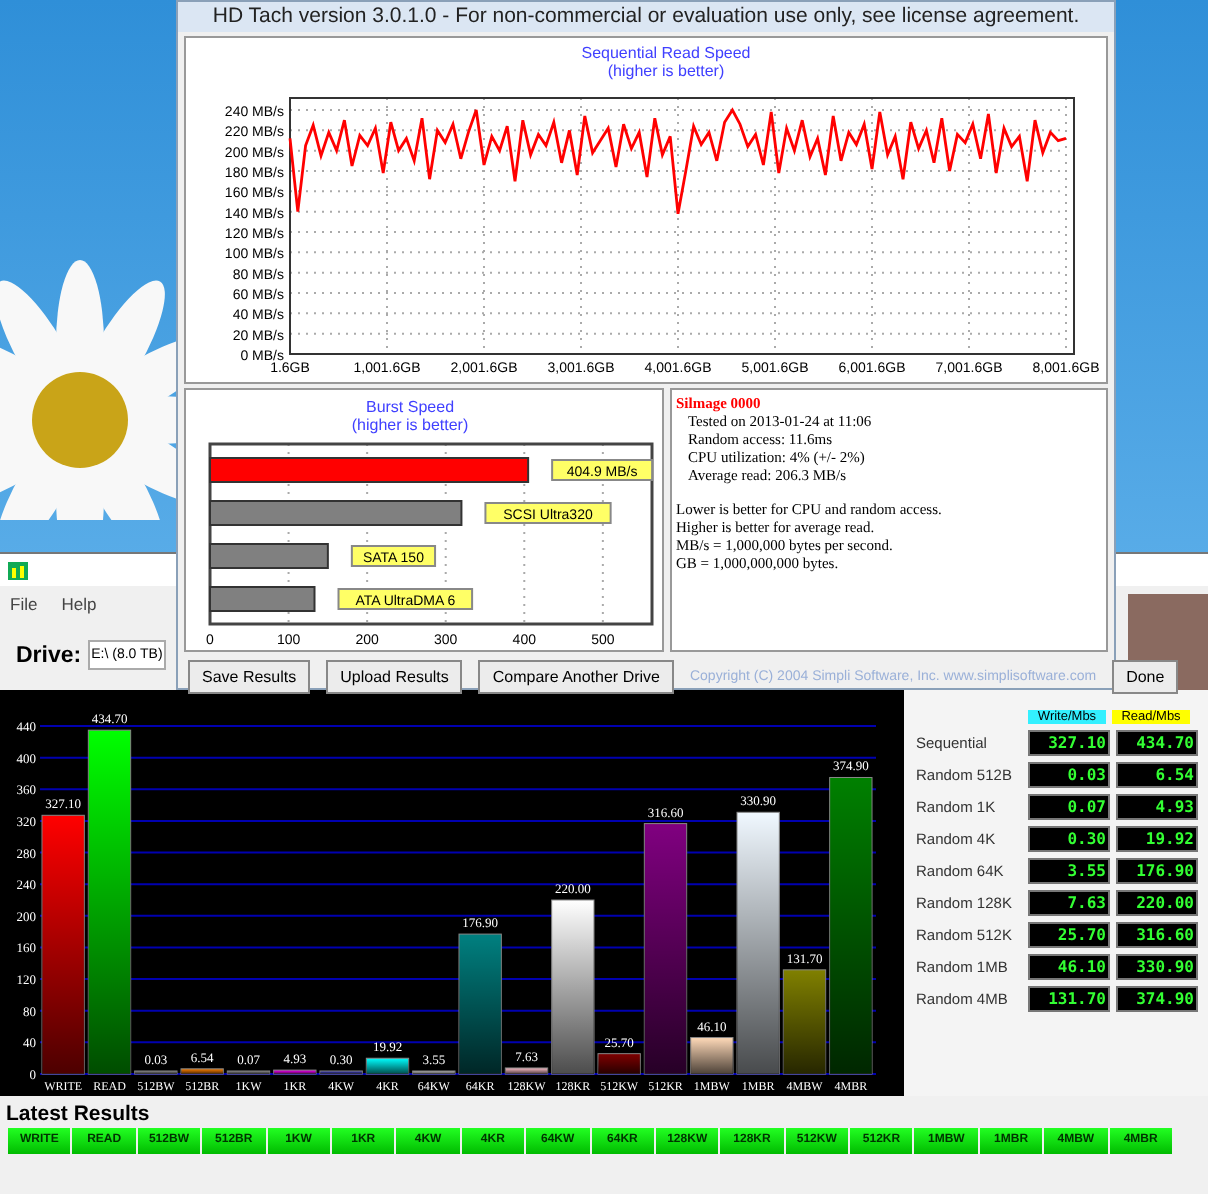  Describe the element at coordinates (78, 1114) in the screenshot. I see `section-title: Latest Results` at that location.